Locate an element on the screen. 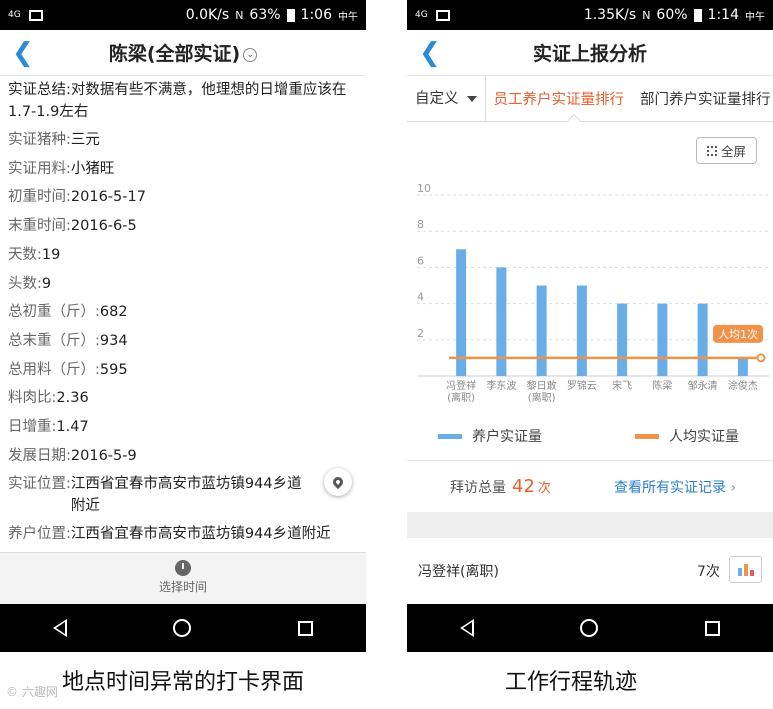 The height and width of the screenshot is (709, 773). fullscreen-button: 全屏 is located at coordinates (726, 150).